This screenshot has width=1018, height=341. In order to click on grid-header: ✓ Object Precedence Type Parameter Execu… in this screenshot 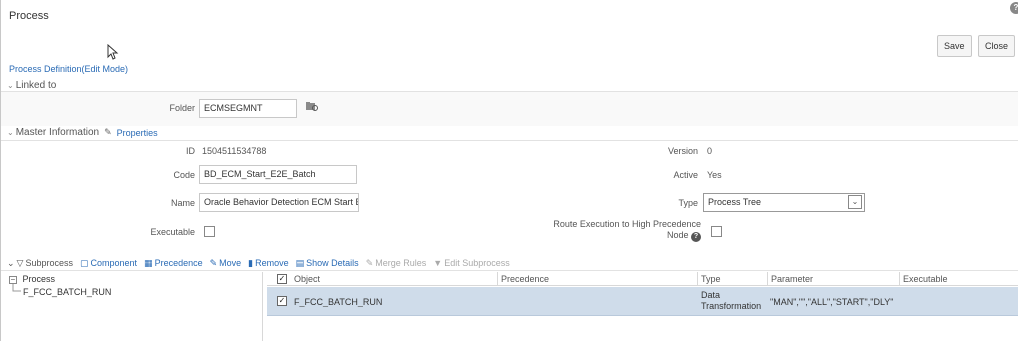, I will do `click(642, 279)`.